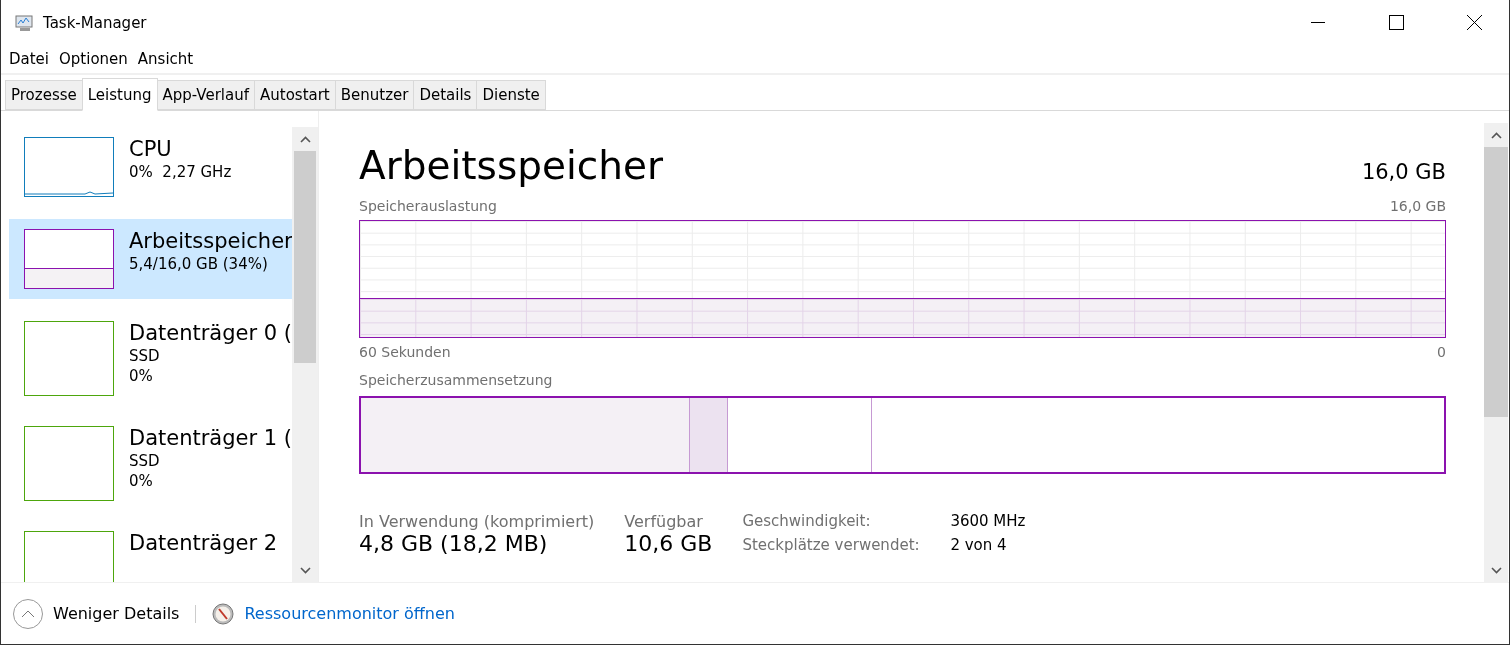 The width and height of the screenshot is (1510, 645). Describe the element at coordinates (831, 545) in the screenshot. I see `detail-label: Steckplätze verwendet:` at that location.